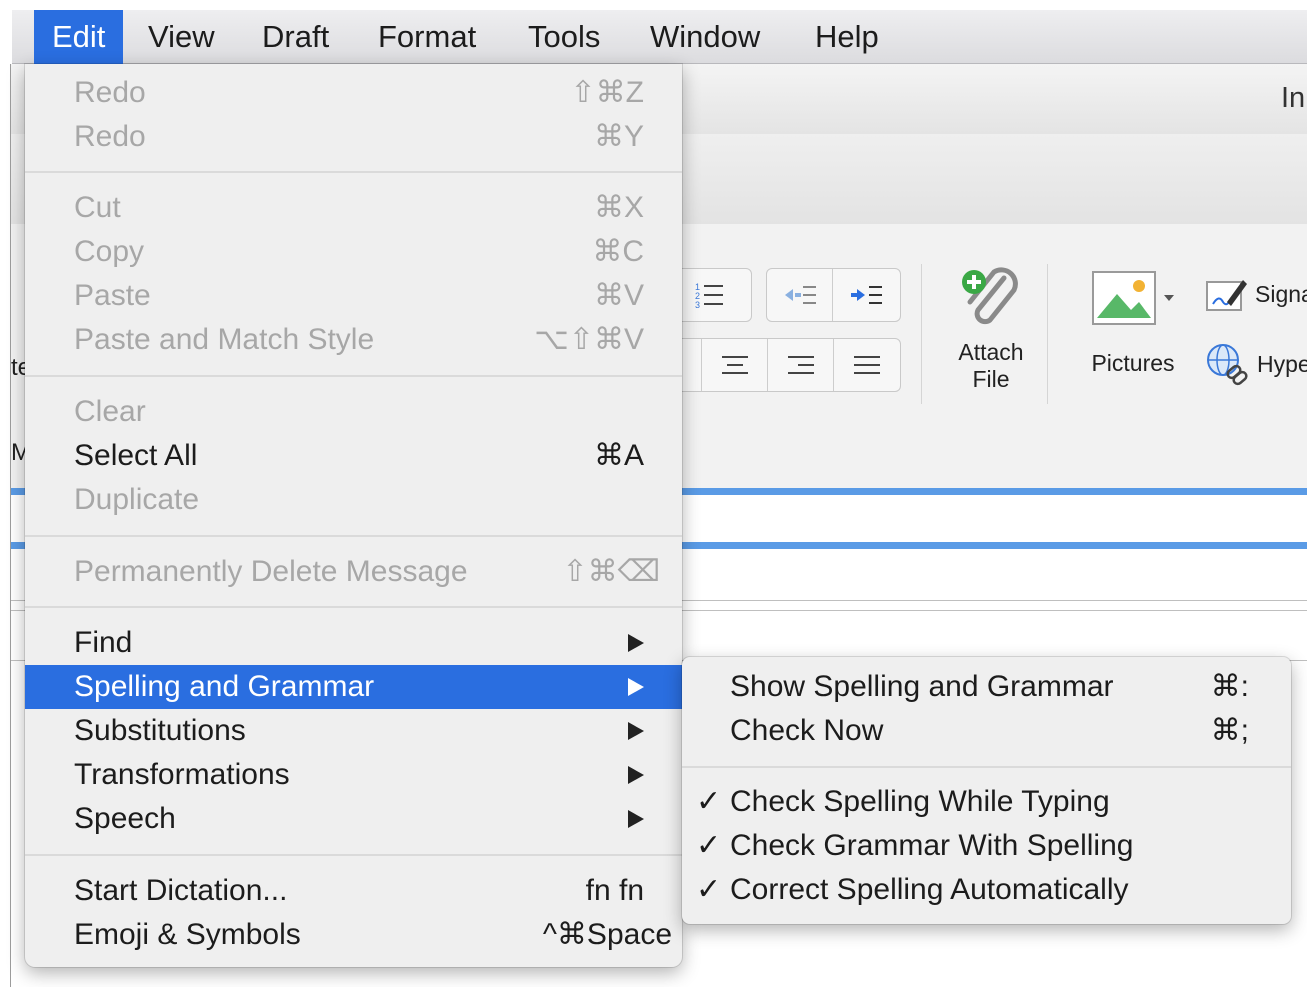 The height and width of the screenshot is (987, 1307). What do you see at coordinates (607, 934) in the screenshot?
I see `menu-item-shortcut: ^⌘Space` at bounding box center [607, 934].